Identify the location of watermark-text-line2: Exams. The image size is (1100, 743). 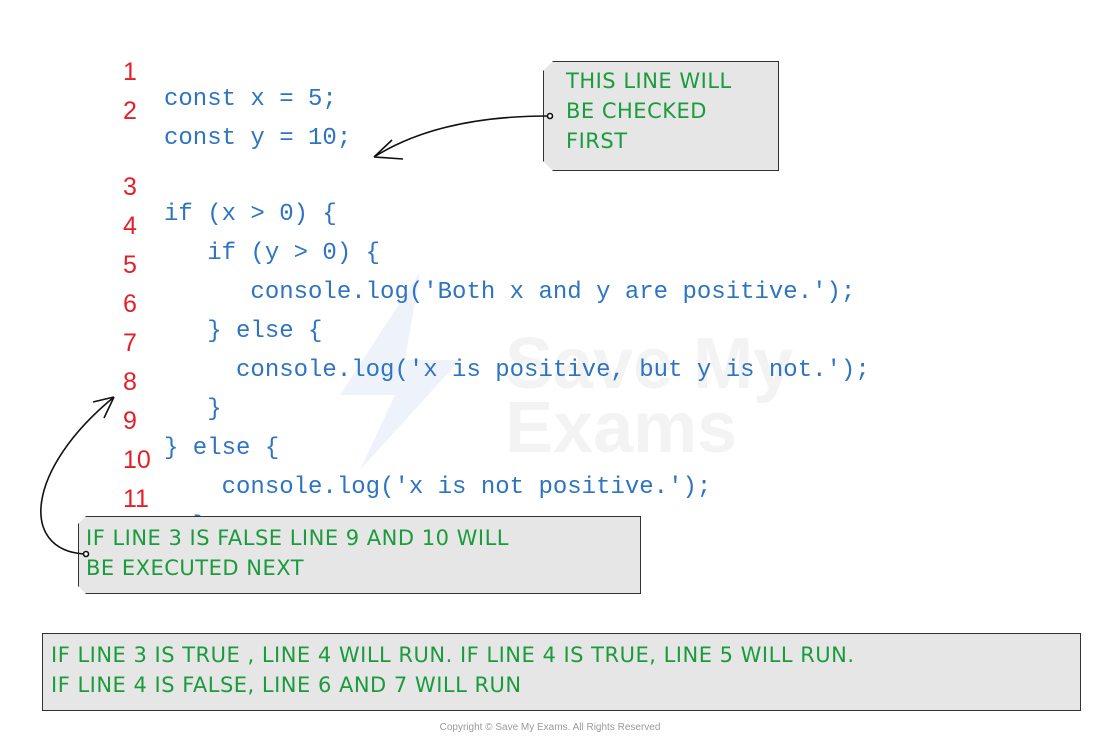
(621, 428).